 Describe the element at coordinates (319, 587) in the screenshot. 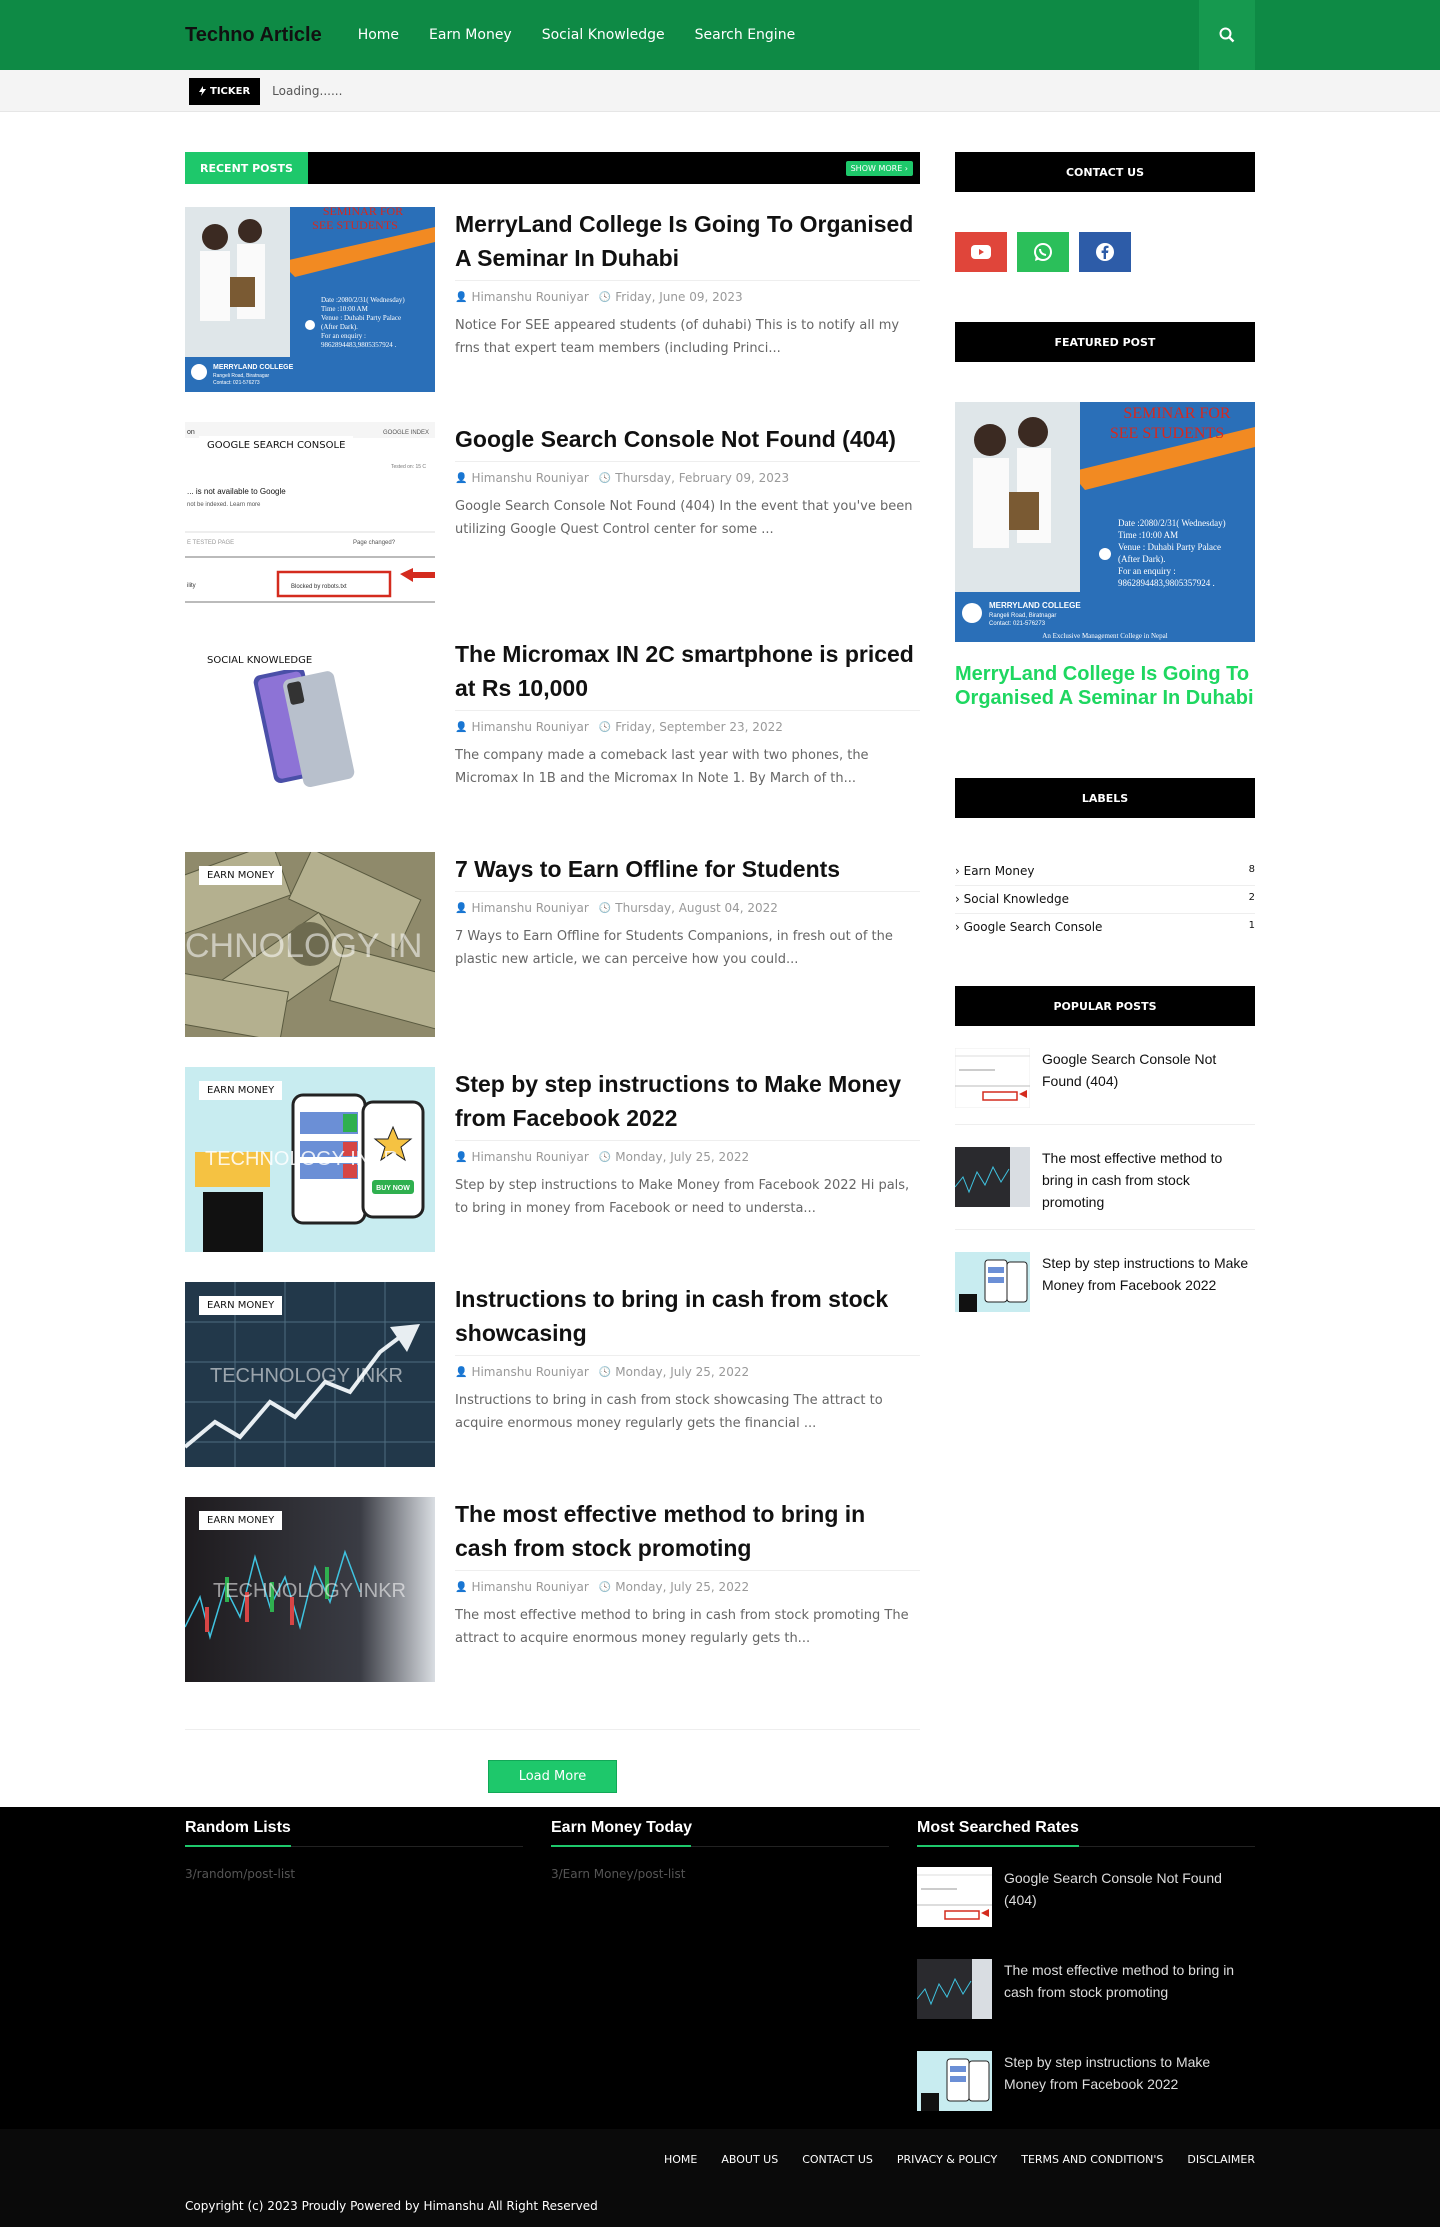

I see `gsc-blocked: Blocked by robots.txt` at that location.